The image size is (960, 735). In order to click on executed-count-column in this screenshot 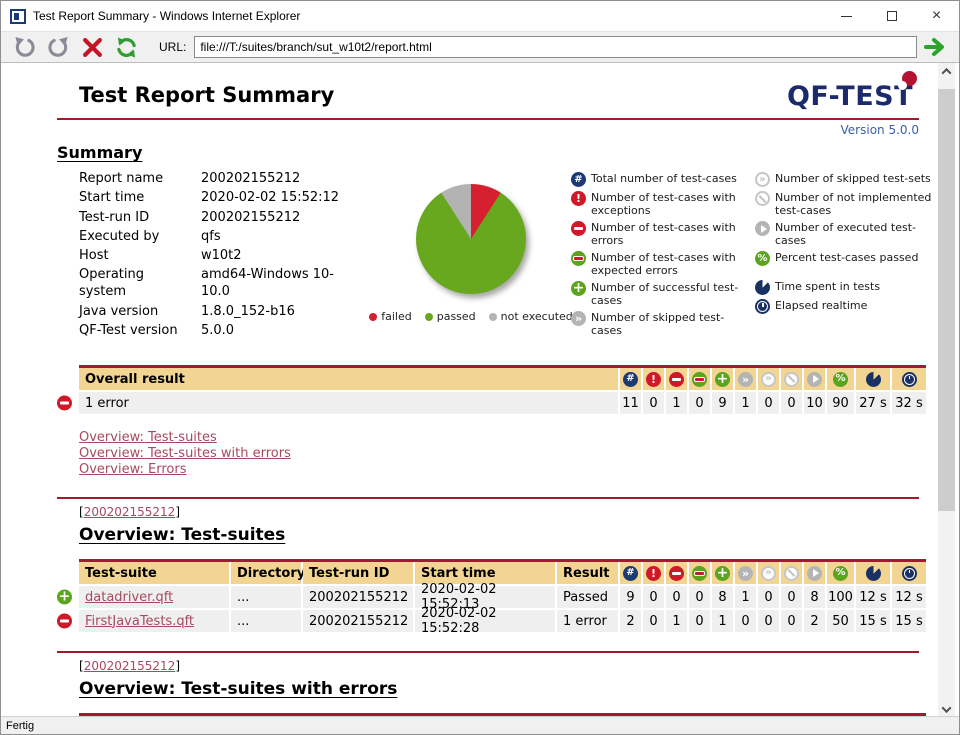, I will do `click(814, 573)`.